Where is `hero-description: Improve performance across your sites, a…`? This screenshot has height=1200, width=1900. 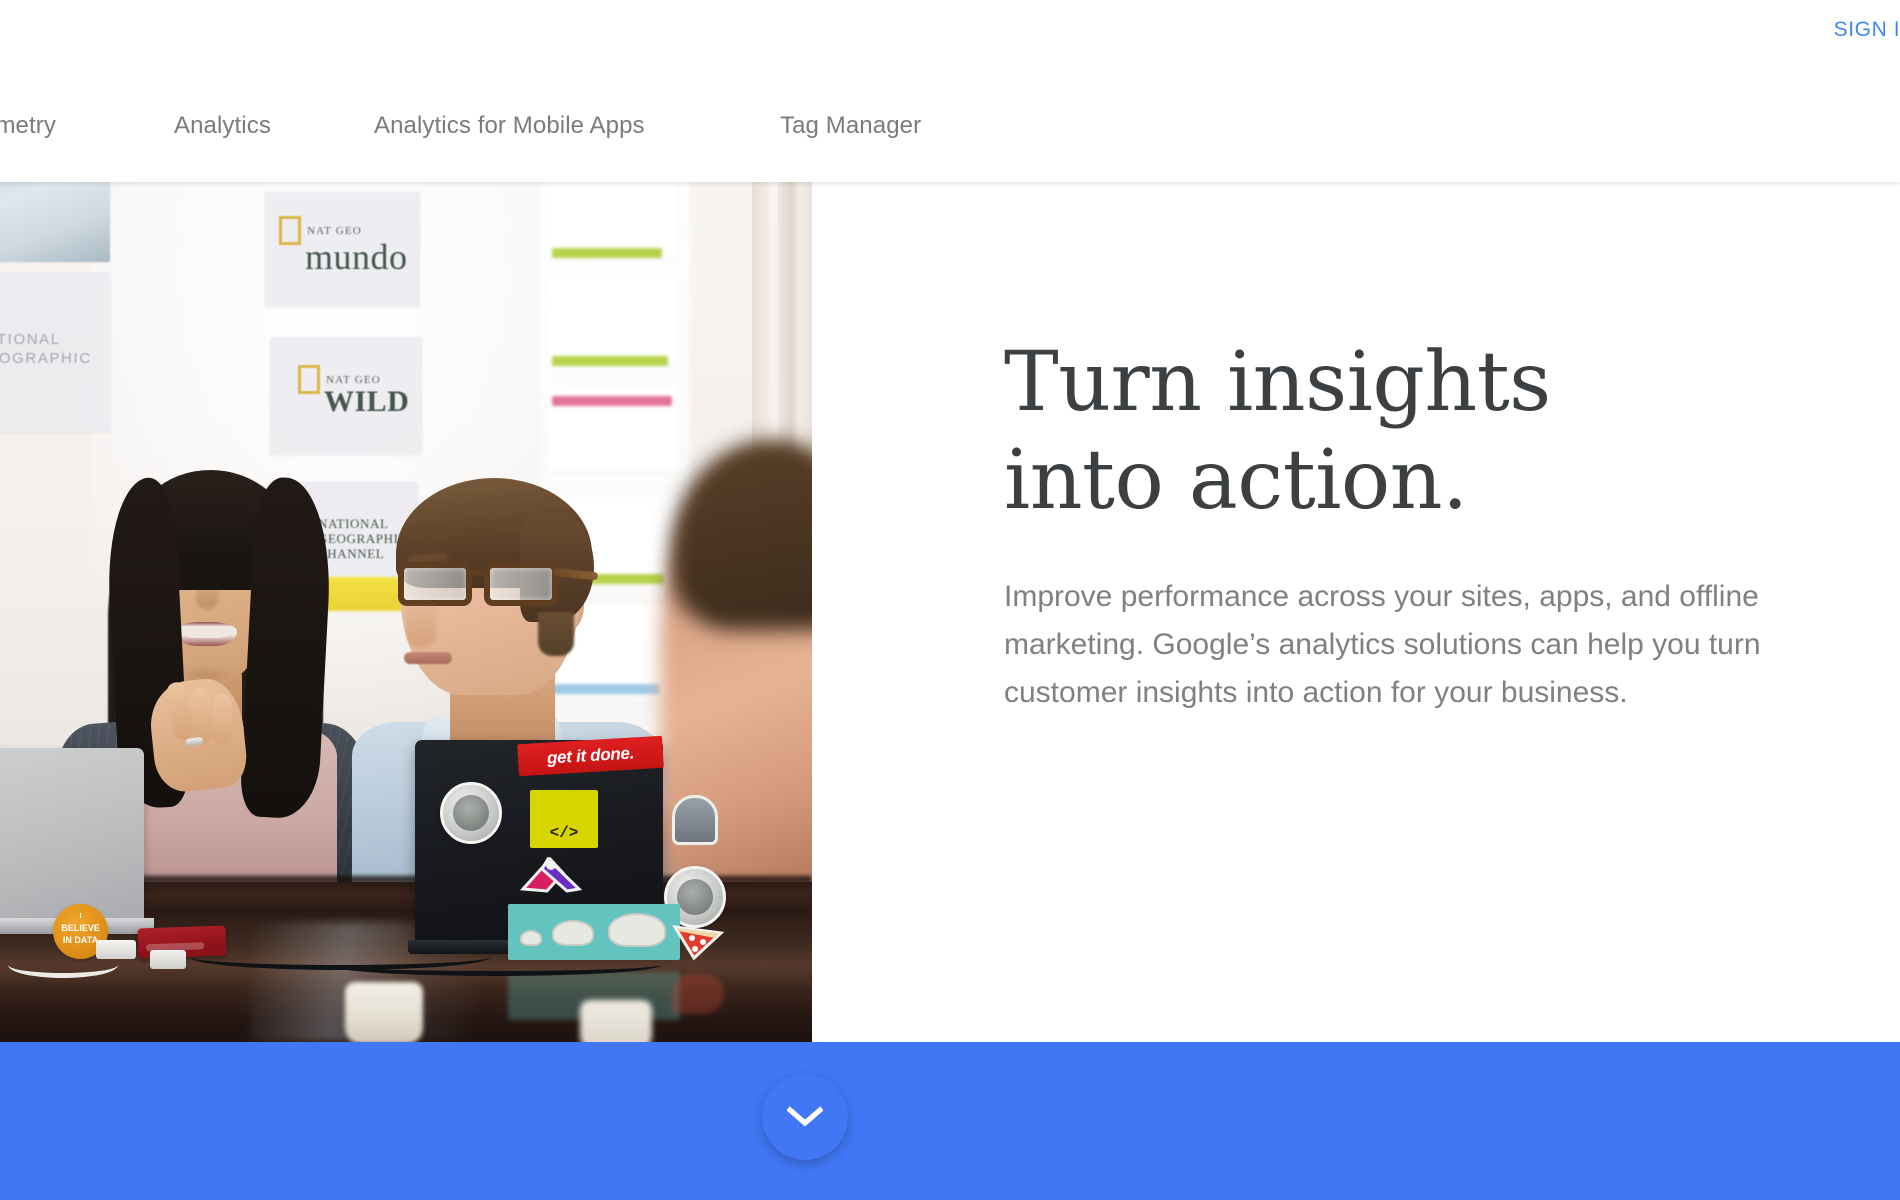 hero-description: Improve performance across your sites, a… is located at coordinates (1382, 645).